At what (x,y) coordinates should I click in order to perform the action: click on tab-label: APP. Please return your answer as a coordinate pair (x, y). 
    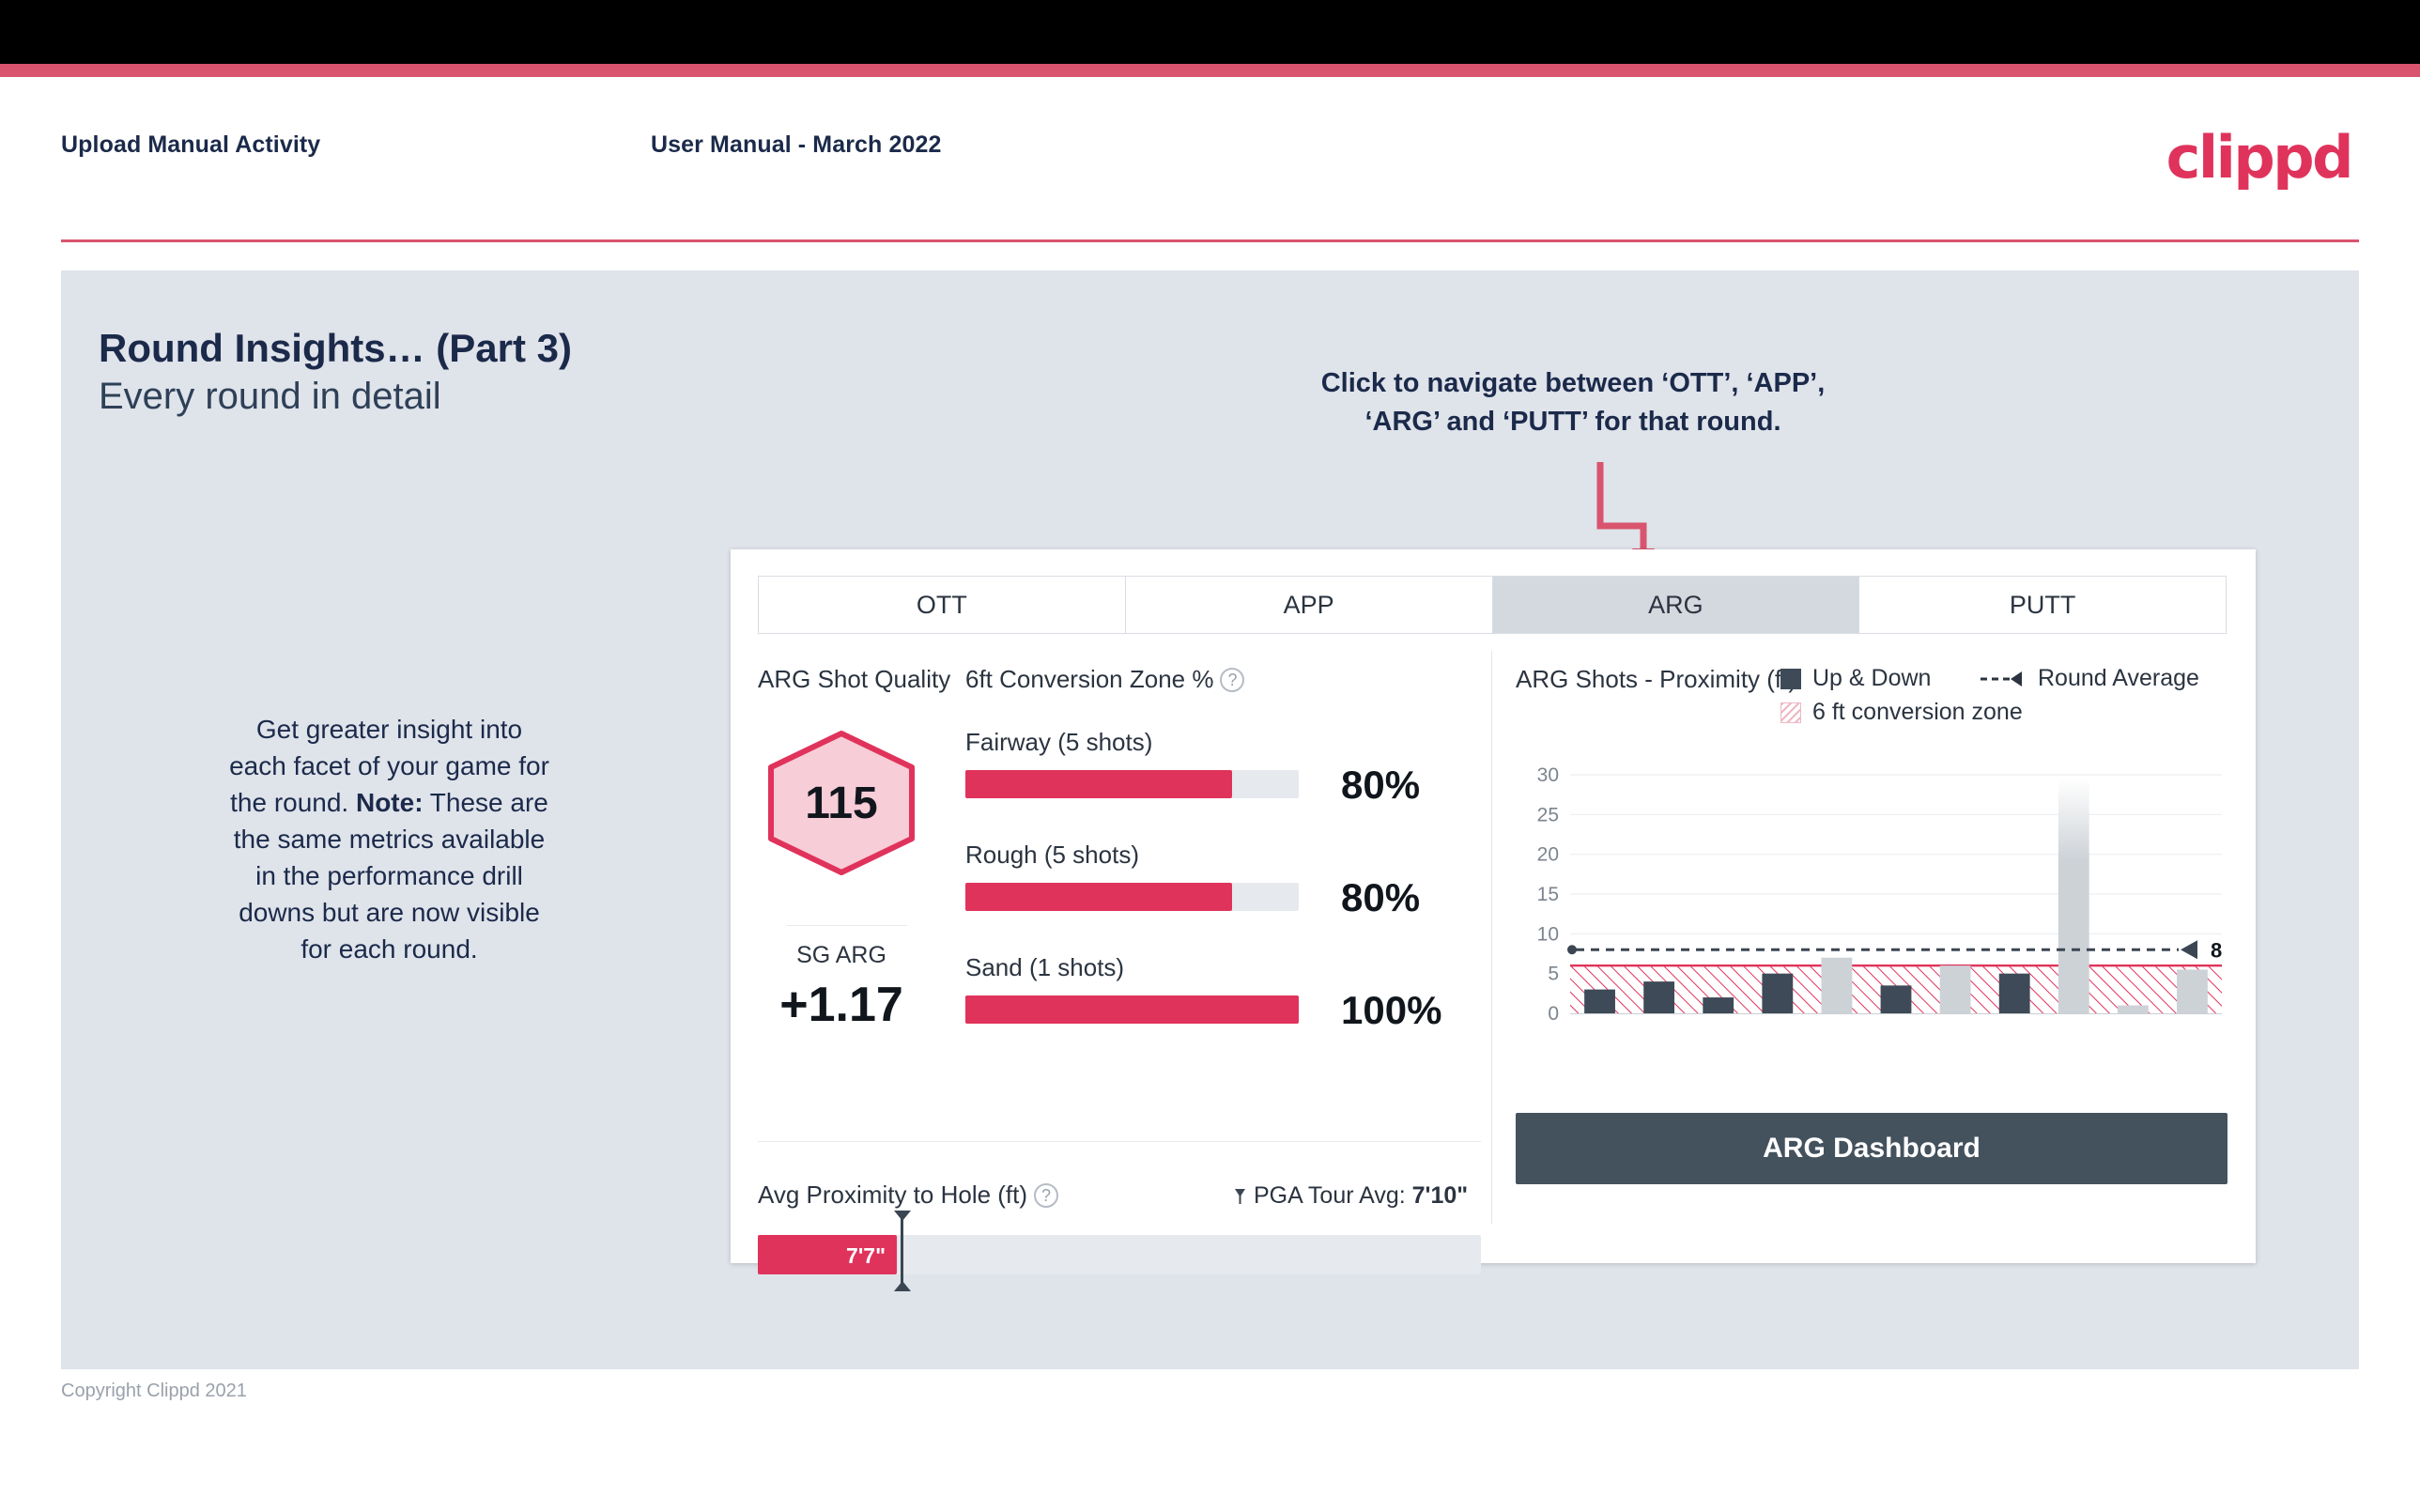
    Looking at the image, I should click on (1308, 604).